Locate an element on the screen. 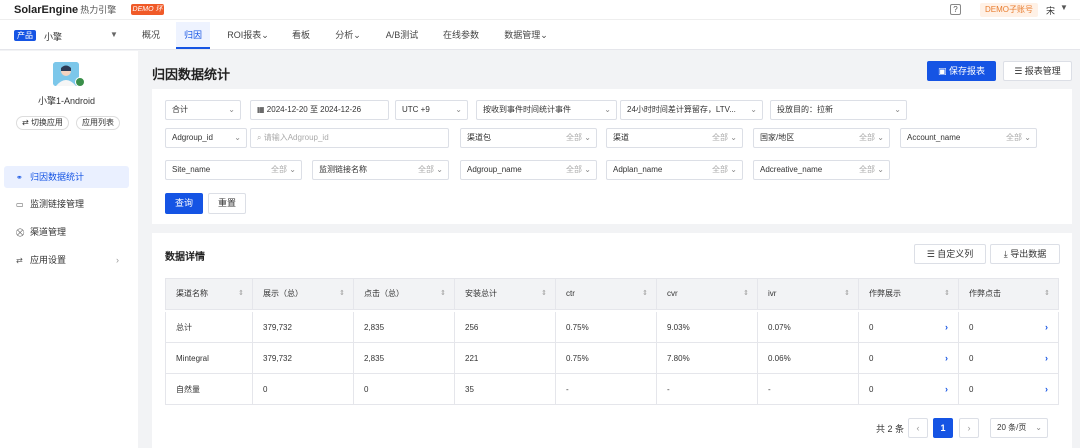 The height and width of the screenshot is (448, 1080). stat-method-select: 按收到事件时间统计事件 ⌄ is located at coordinates (546, 110).